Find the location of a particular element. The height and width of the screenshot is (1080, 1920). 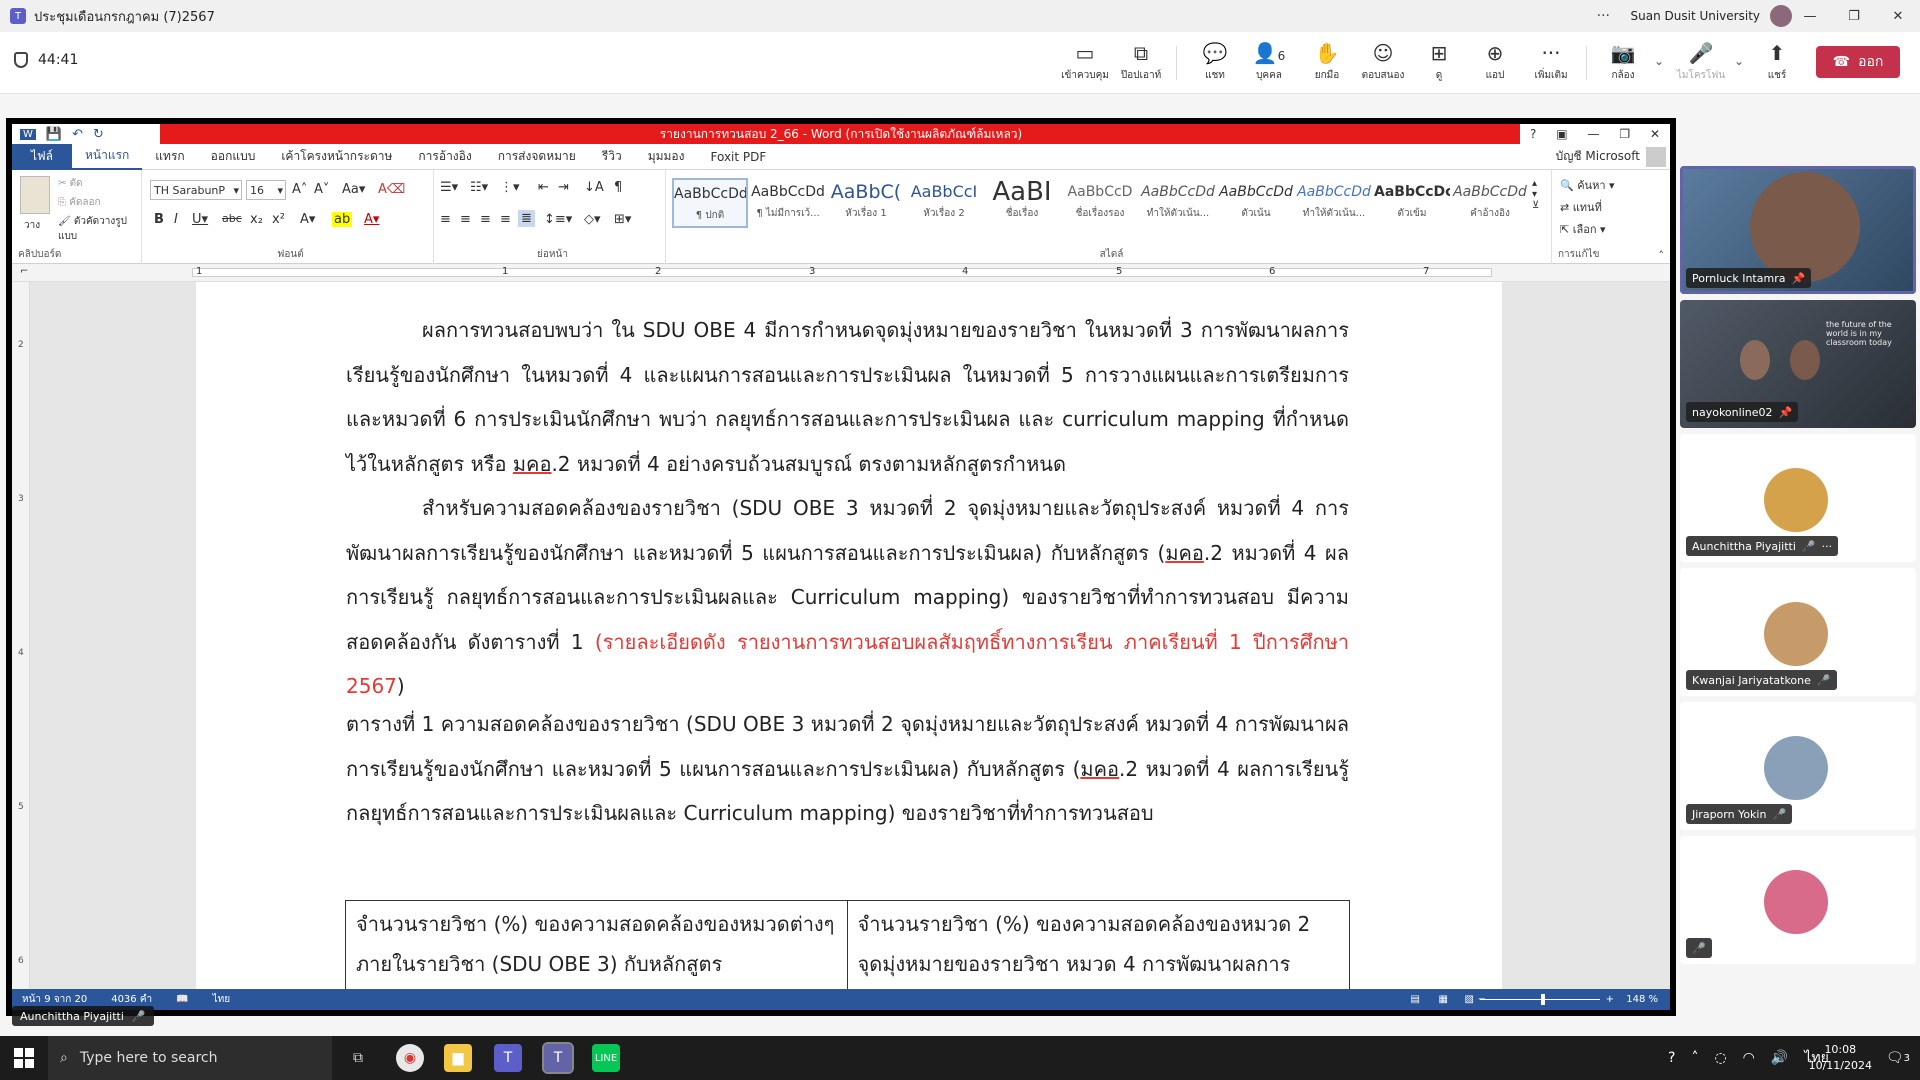

wifi-icon: ◠ is located at coordinates (1749, 1058).